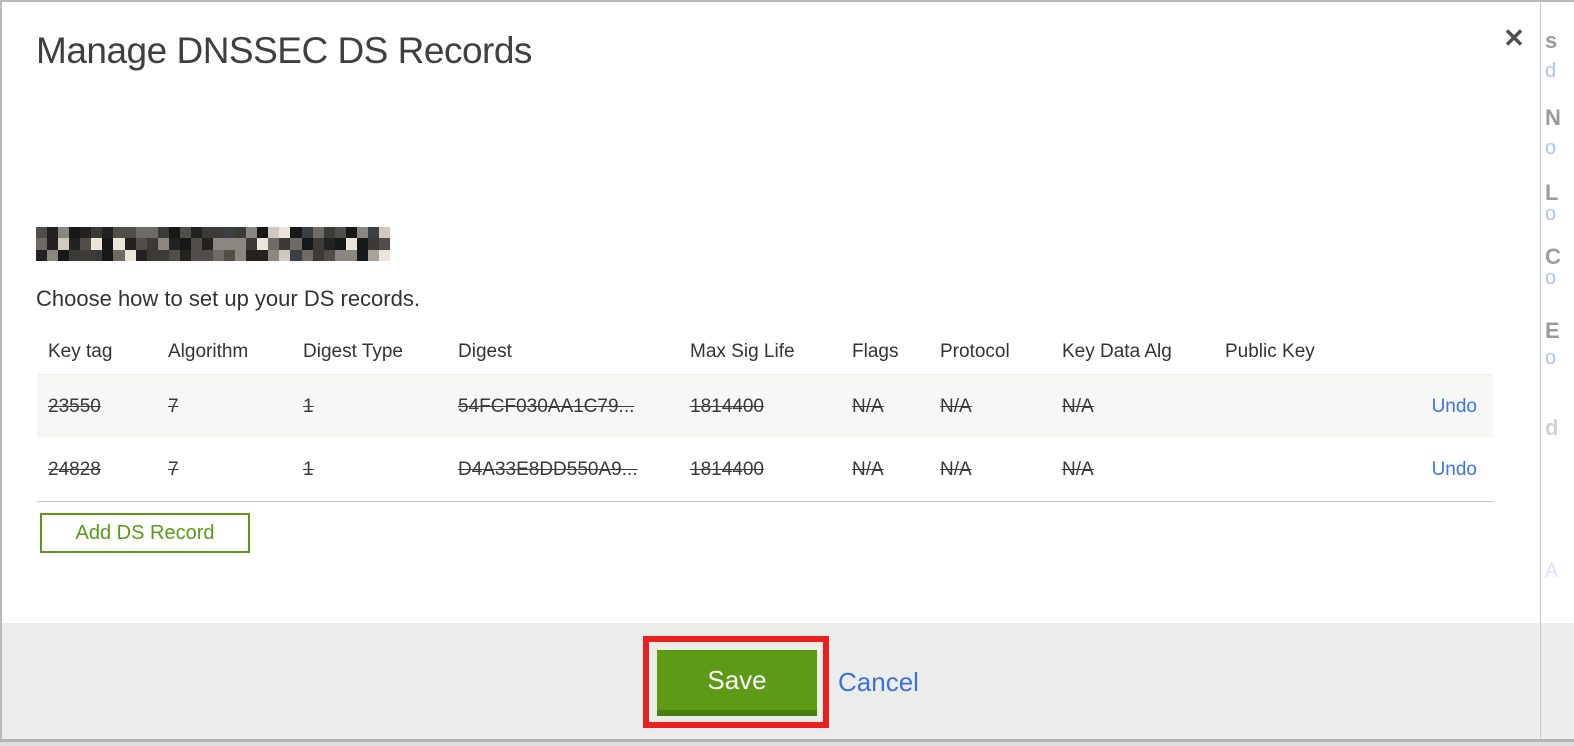 The height and width of the screenshot is (746, 1574). Describe the element at coordinates (208, 351) in the screenshot. I see `column-header-algorithm: Algorithm` at that location.